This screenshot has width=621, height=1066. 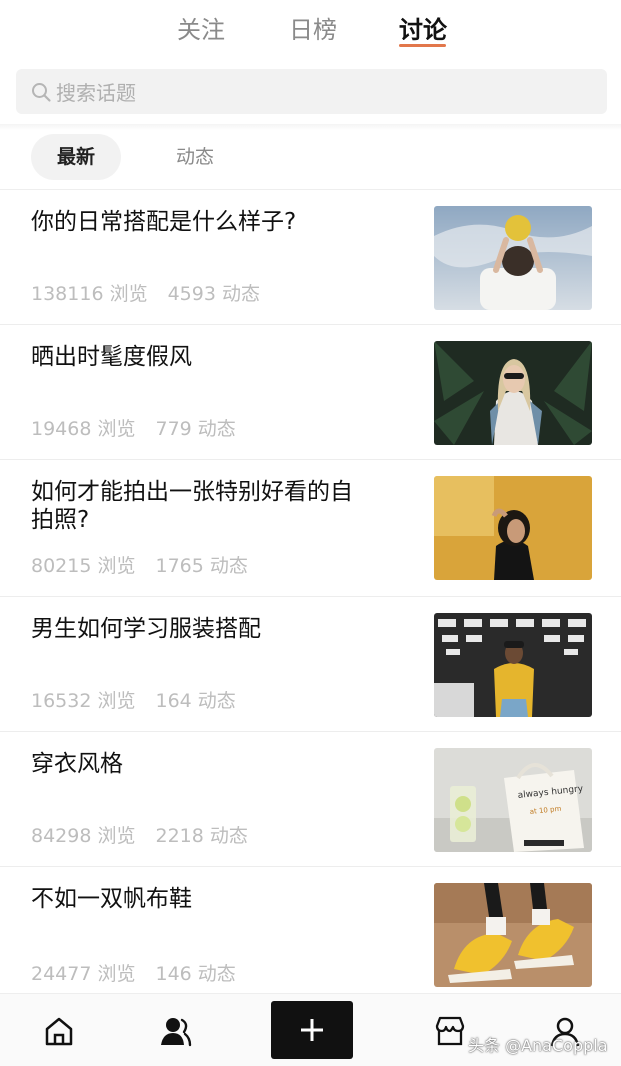 I want to click on watermark: 头条 @AnaCoppla, so click(x=538, y=1045).